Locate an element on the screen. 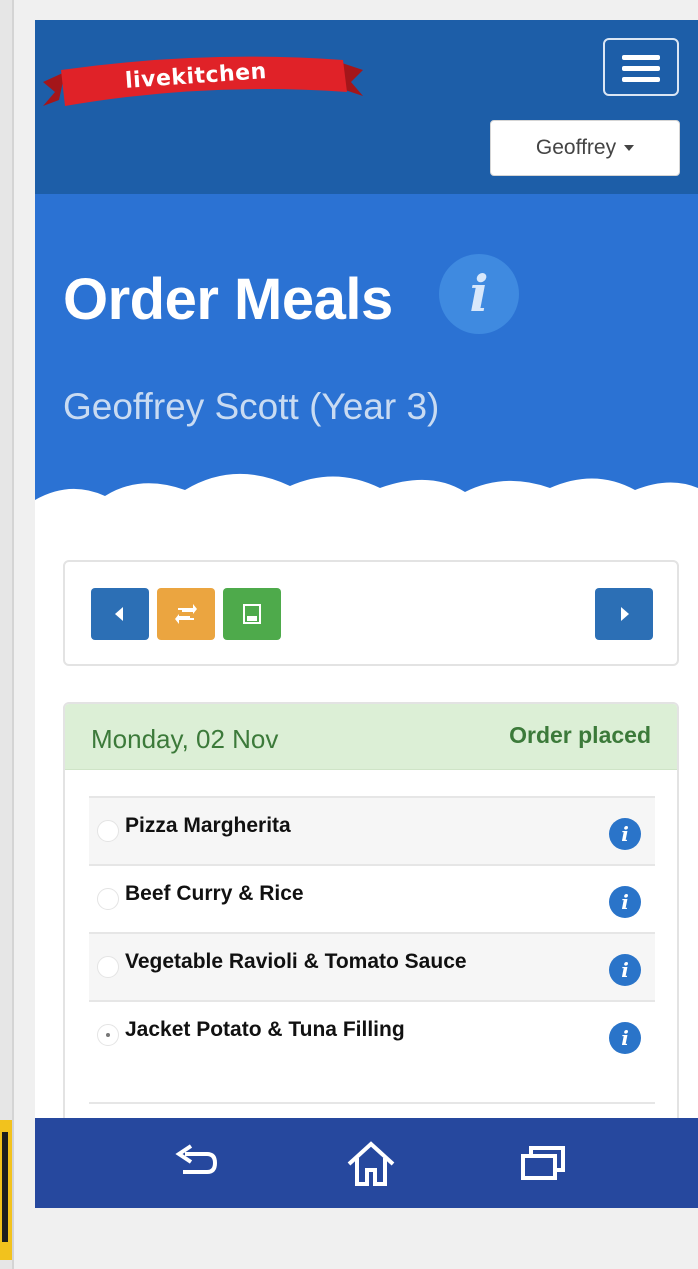 Image resolution: width=698 pixels, height=1269 pixels. brand-logo: livekitchen is located at coordinates (203, 83).